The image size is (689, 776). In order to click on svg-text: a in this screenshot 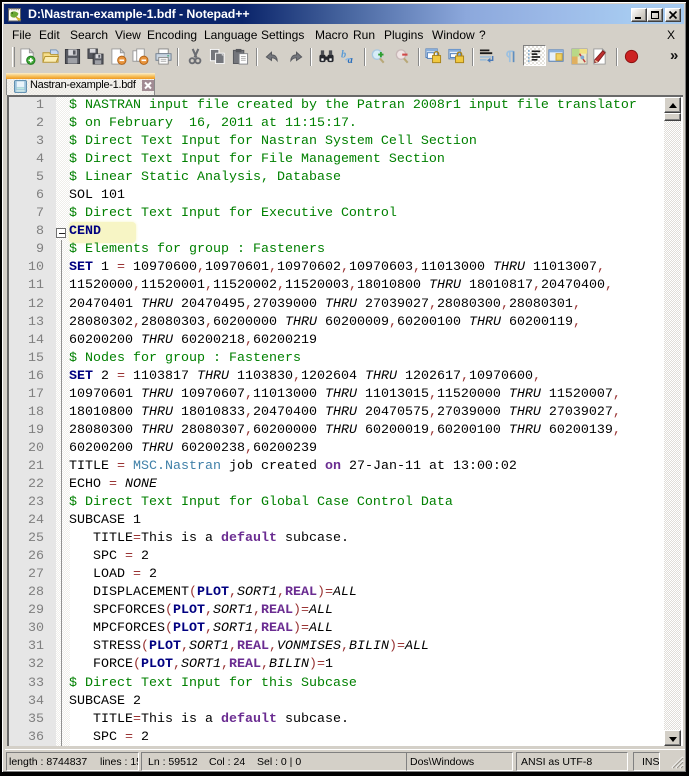, I will do `click(349, 60)`.